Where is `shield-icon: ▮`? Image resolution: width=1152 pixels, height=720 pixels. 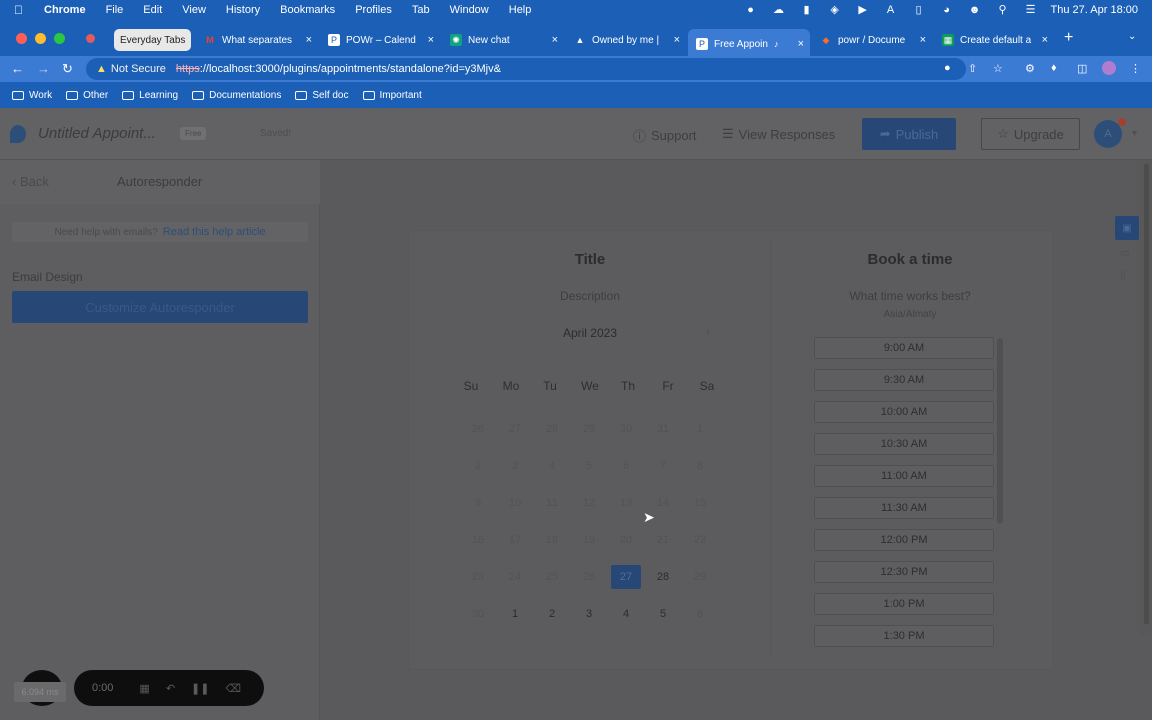 shield-icon: ▮ is located at coordinates (807, 9).